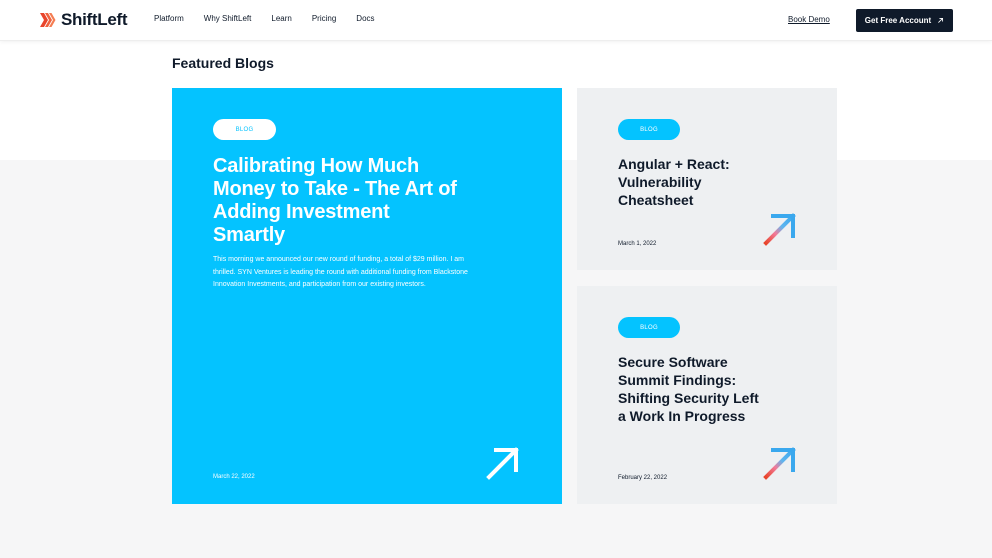  Describe the element at coordinates (637, 244) in the screenshot. I see `card-date: March 1, 2022` at that location.